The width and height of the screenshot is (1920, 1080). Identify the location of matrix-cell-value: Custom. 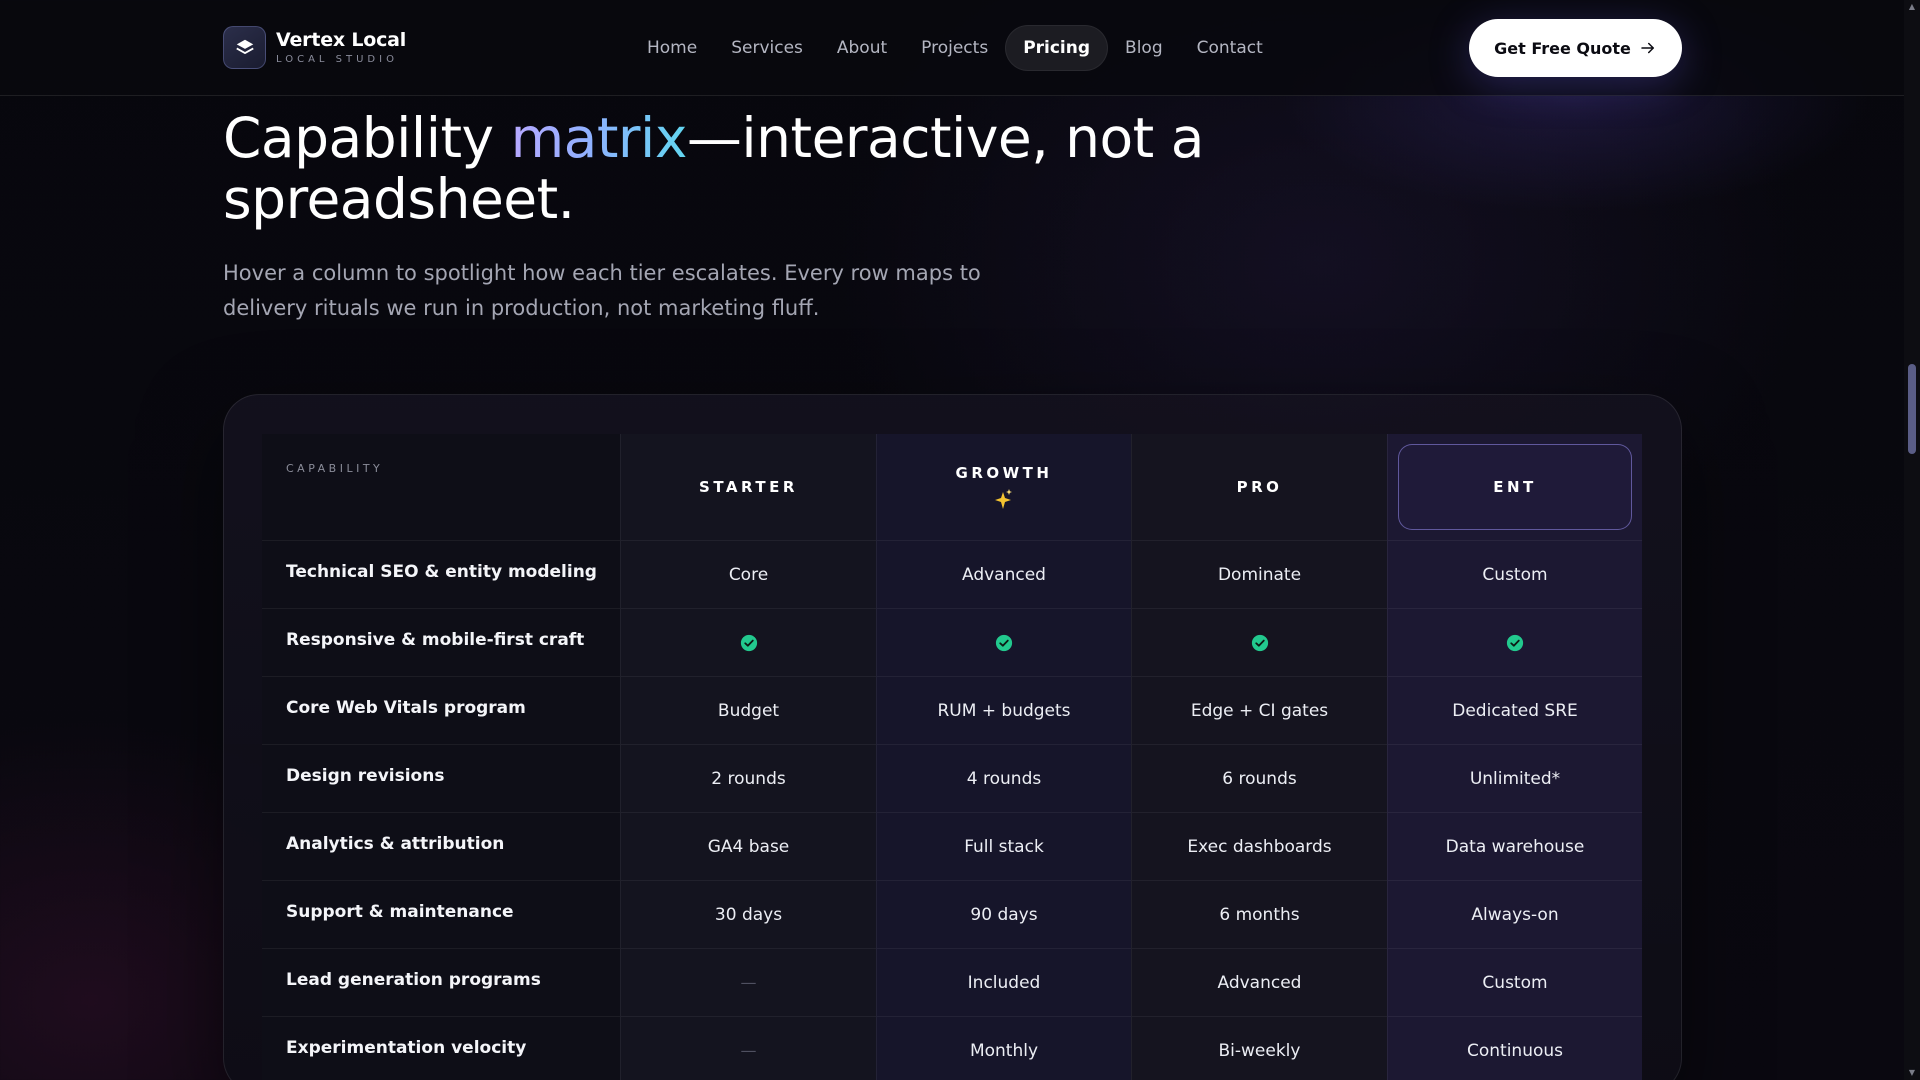
(1515, 574).